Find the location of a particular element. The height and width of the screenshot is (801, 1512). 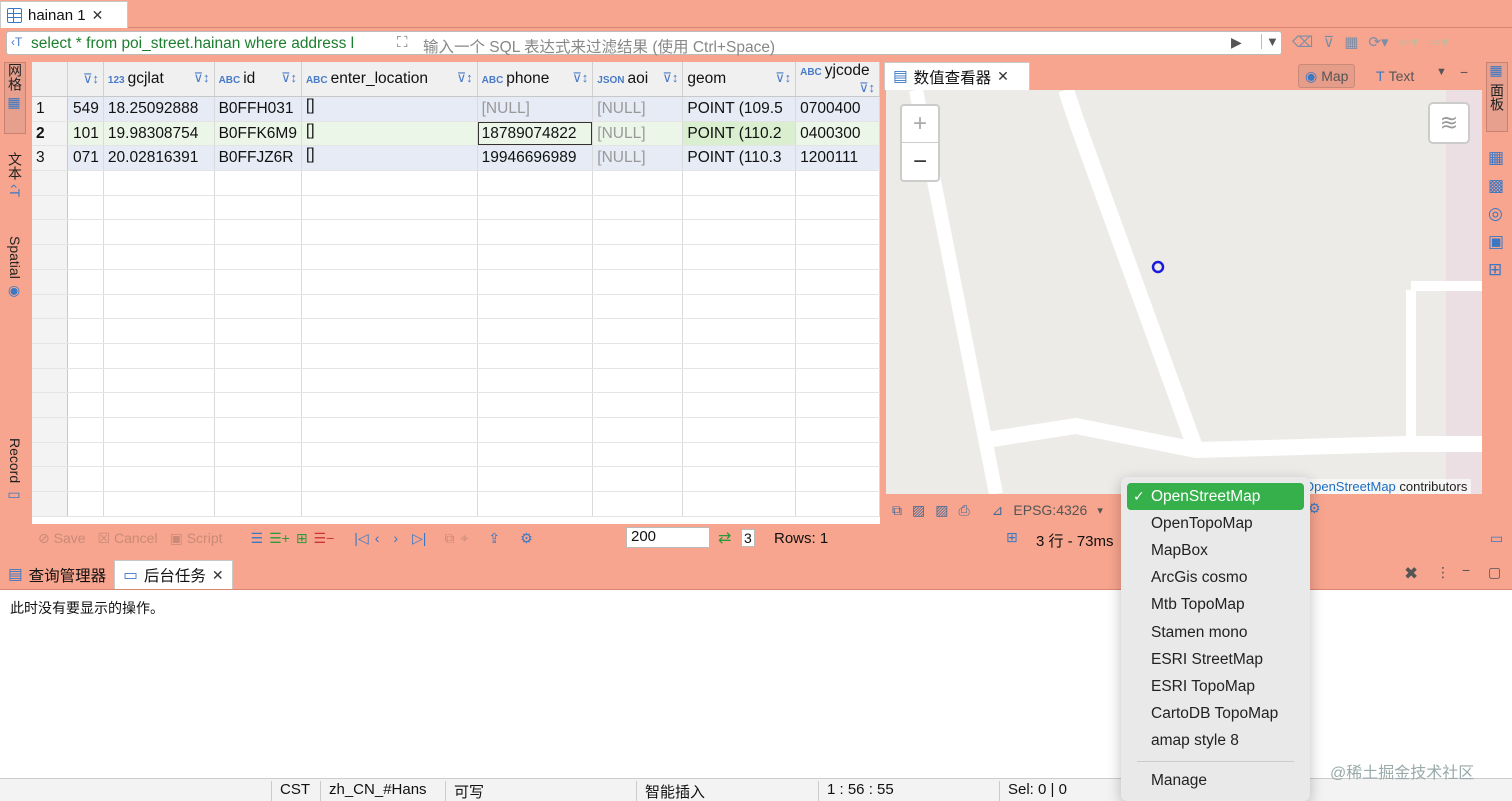

settings-icon: ⚙ is located at coordinates (526, 538).